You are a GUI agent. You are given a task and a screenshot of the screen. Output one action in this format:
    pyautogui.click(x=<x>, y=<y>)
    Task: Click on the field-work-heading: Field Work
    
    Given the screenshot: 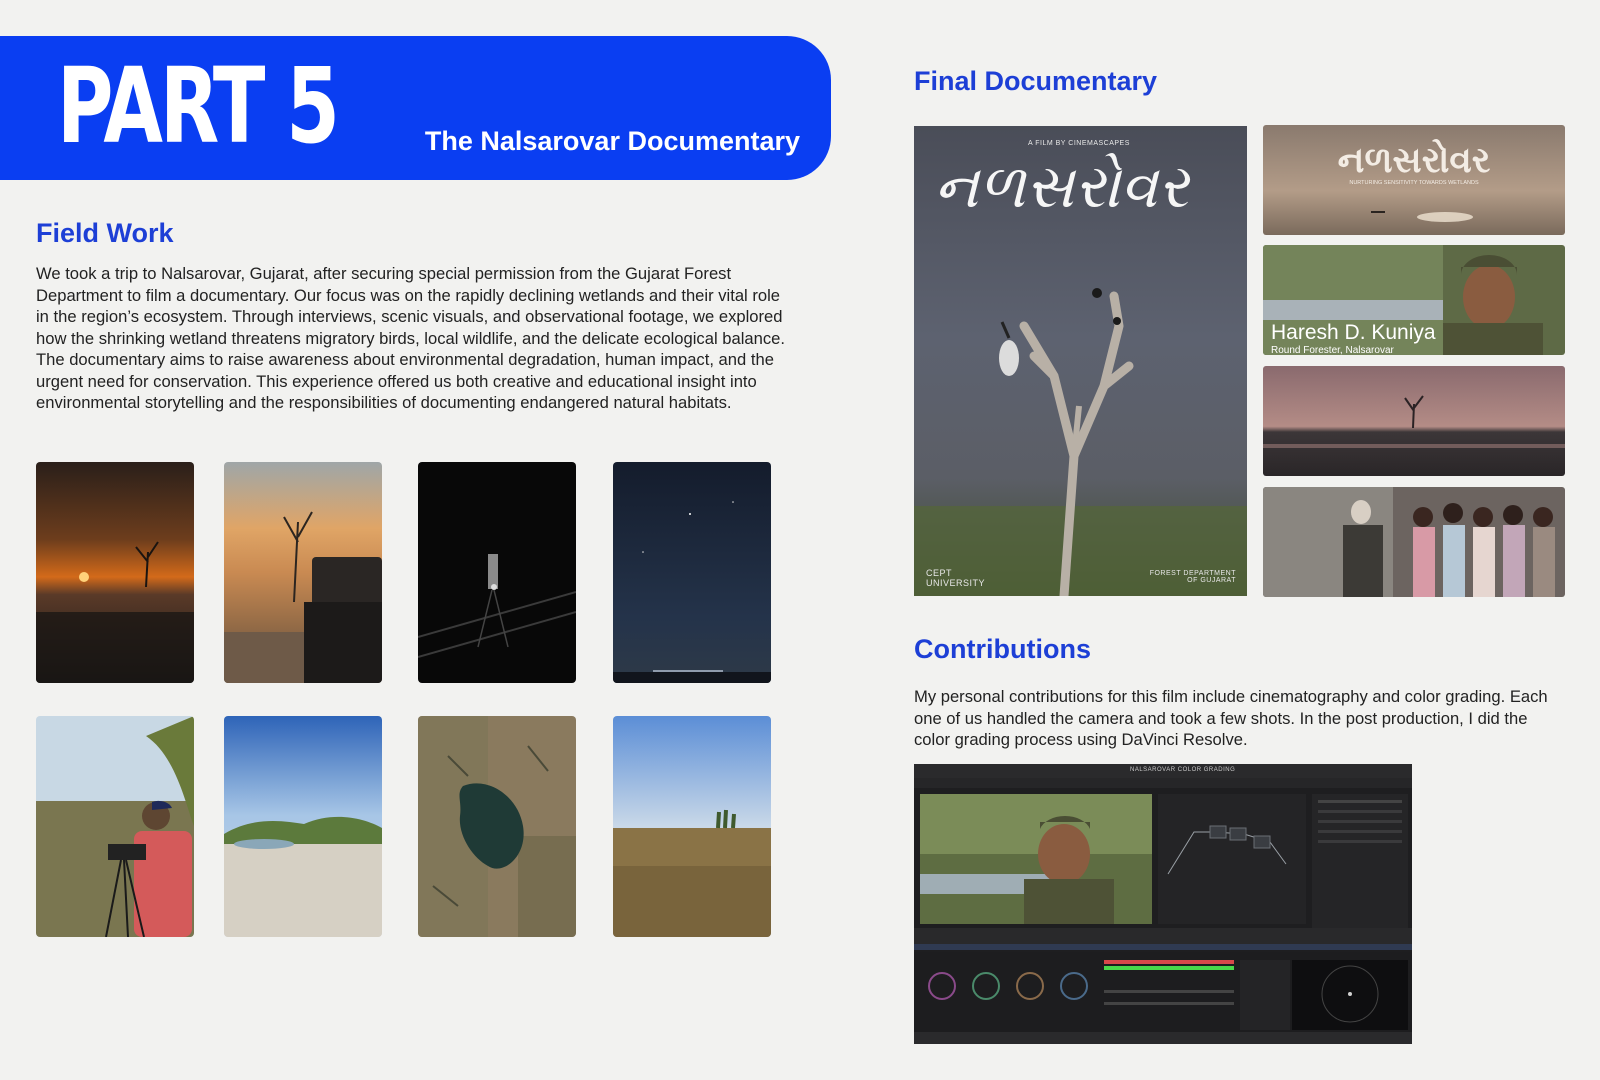 What is the action you would take?
    pyautogui.click(x=105, y=233)
    